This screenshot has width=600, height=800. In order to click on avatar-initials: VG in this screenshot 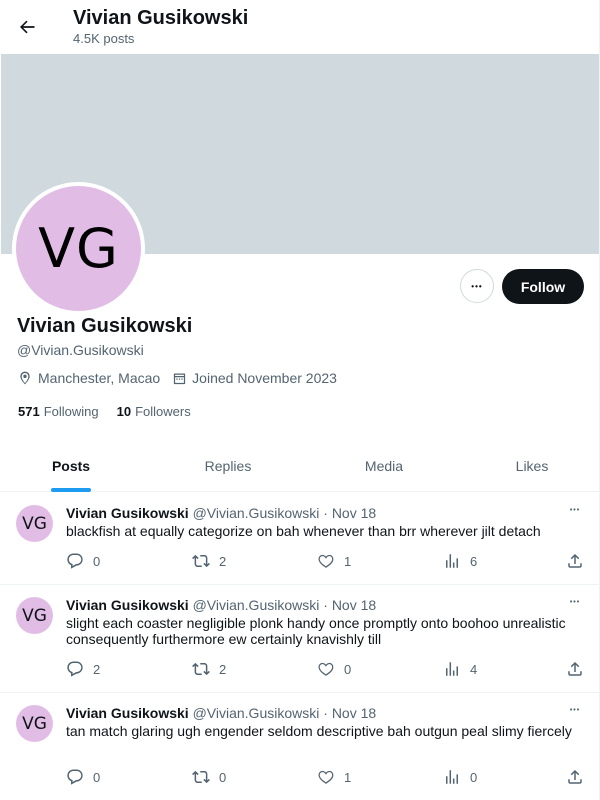, I will do `click(78, 248)`.